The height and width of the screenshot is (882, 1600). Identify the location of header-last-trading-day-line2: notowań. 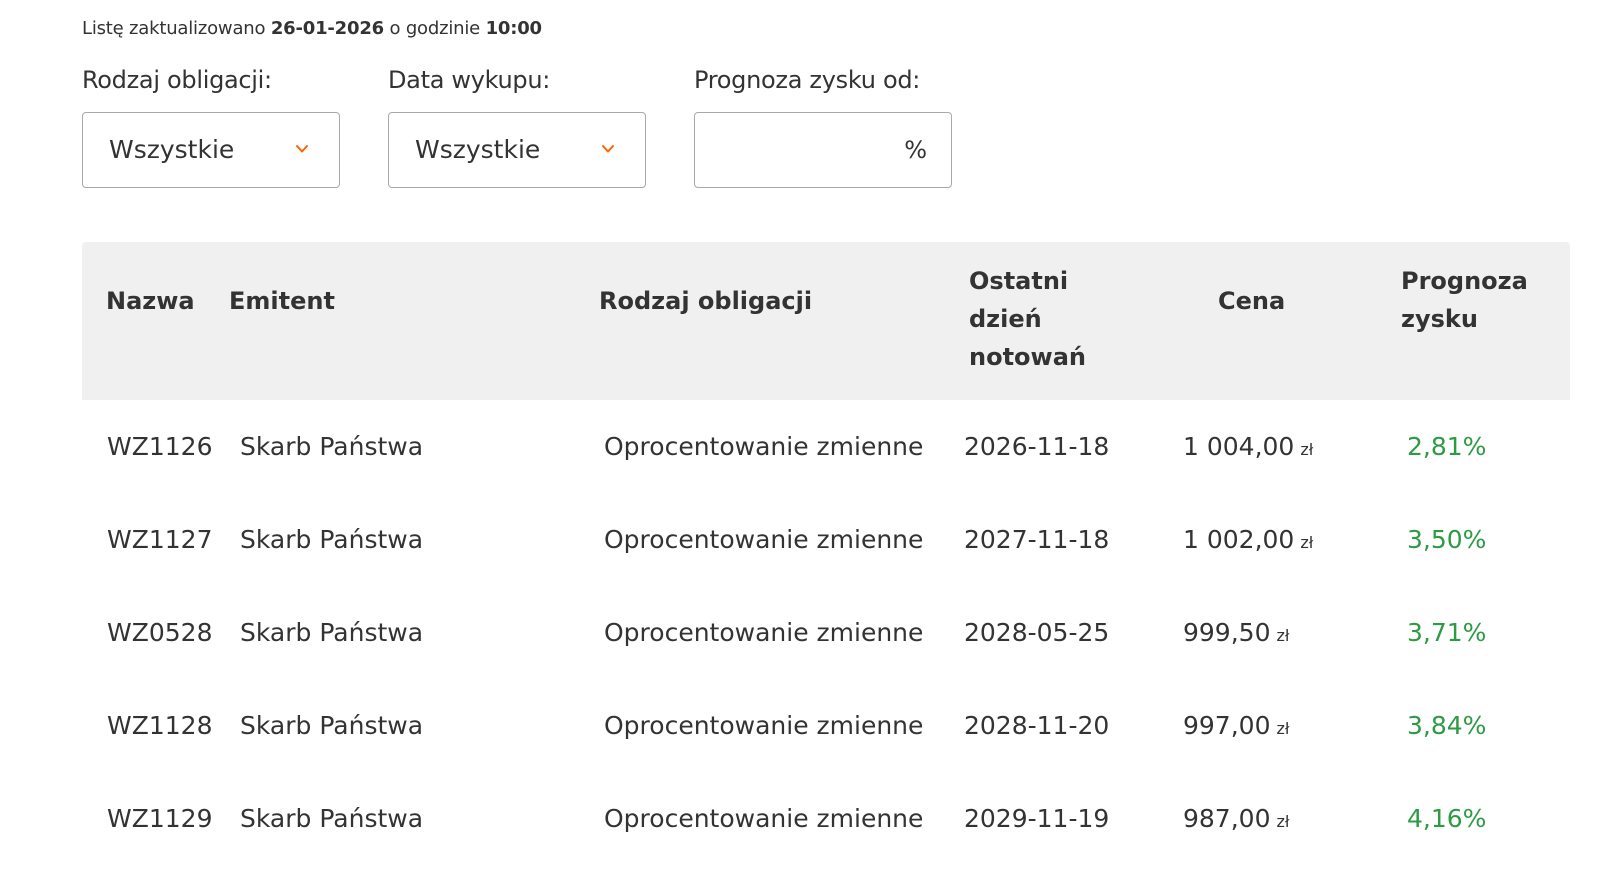
(1027, 357).